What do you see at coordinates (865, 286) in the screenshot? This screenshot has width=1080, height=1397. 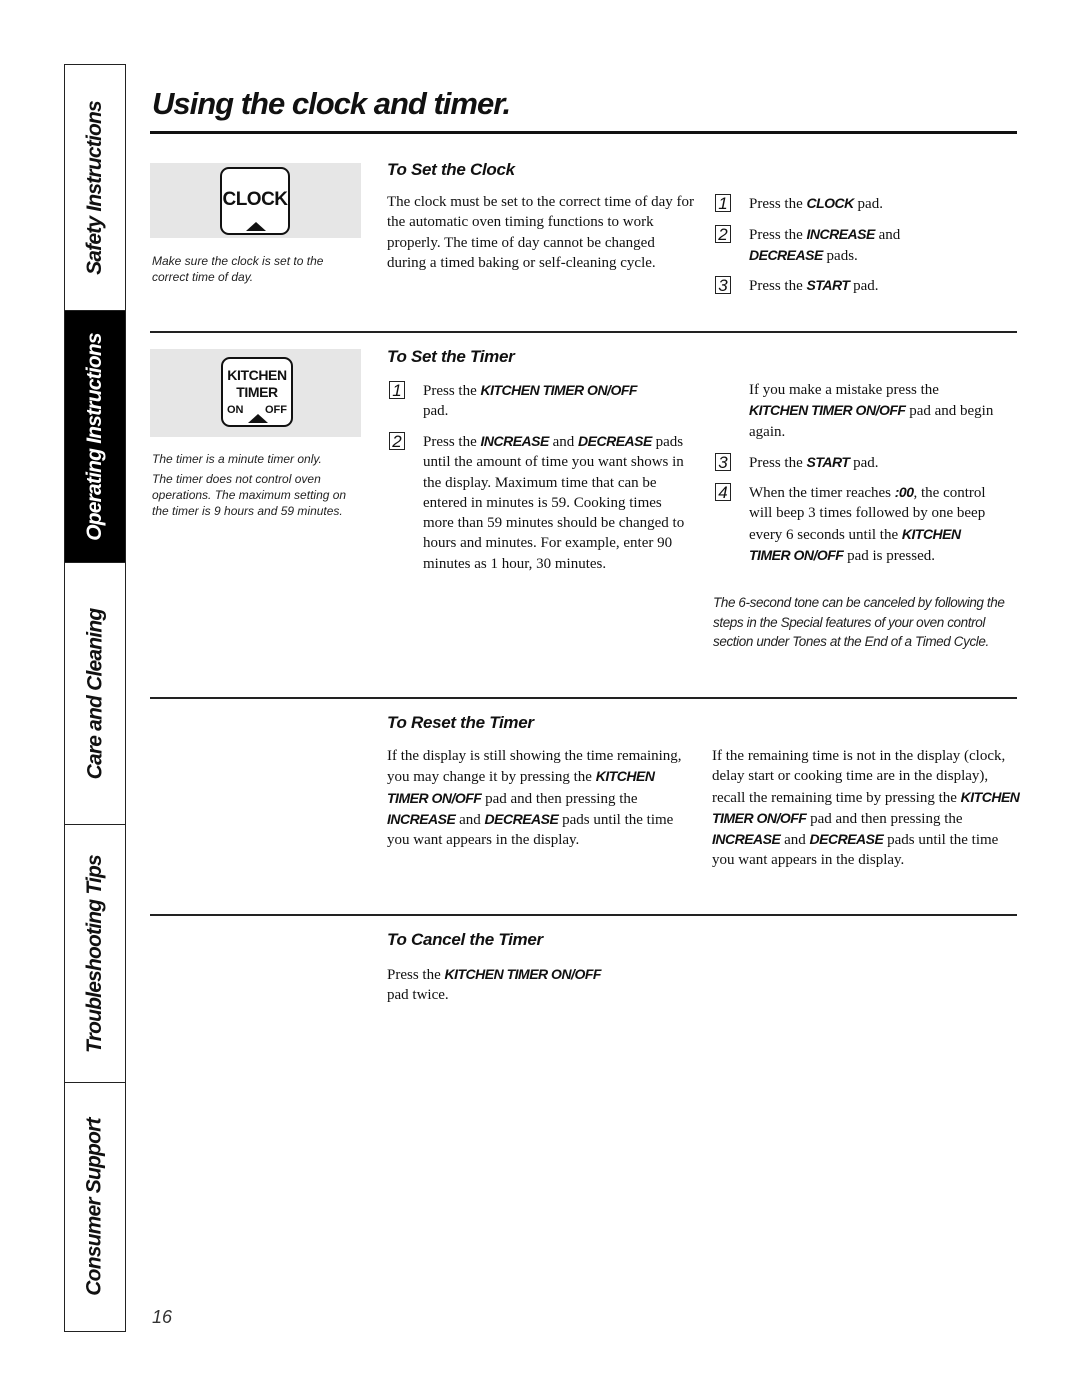 I see `clock-step-3: 3 Press the START pad.` at bounding box center [865, 286].